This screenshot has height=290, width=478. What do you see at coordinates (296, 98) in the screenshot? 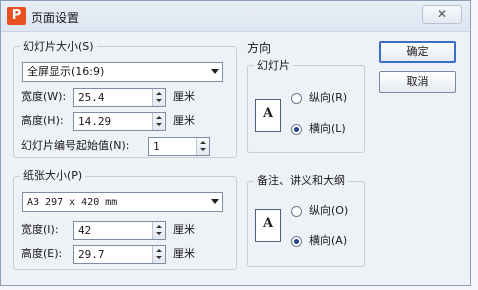
I see `slides-portrait-radio` at bounding box center [296, 98].